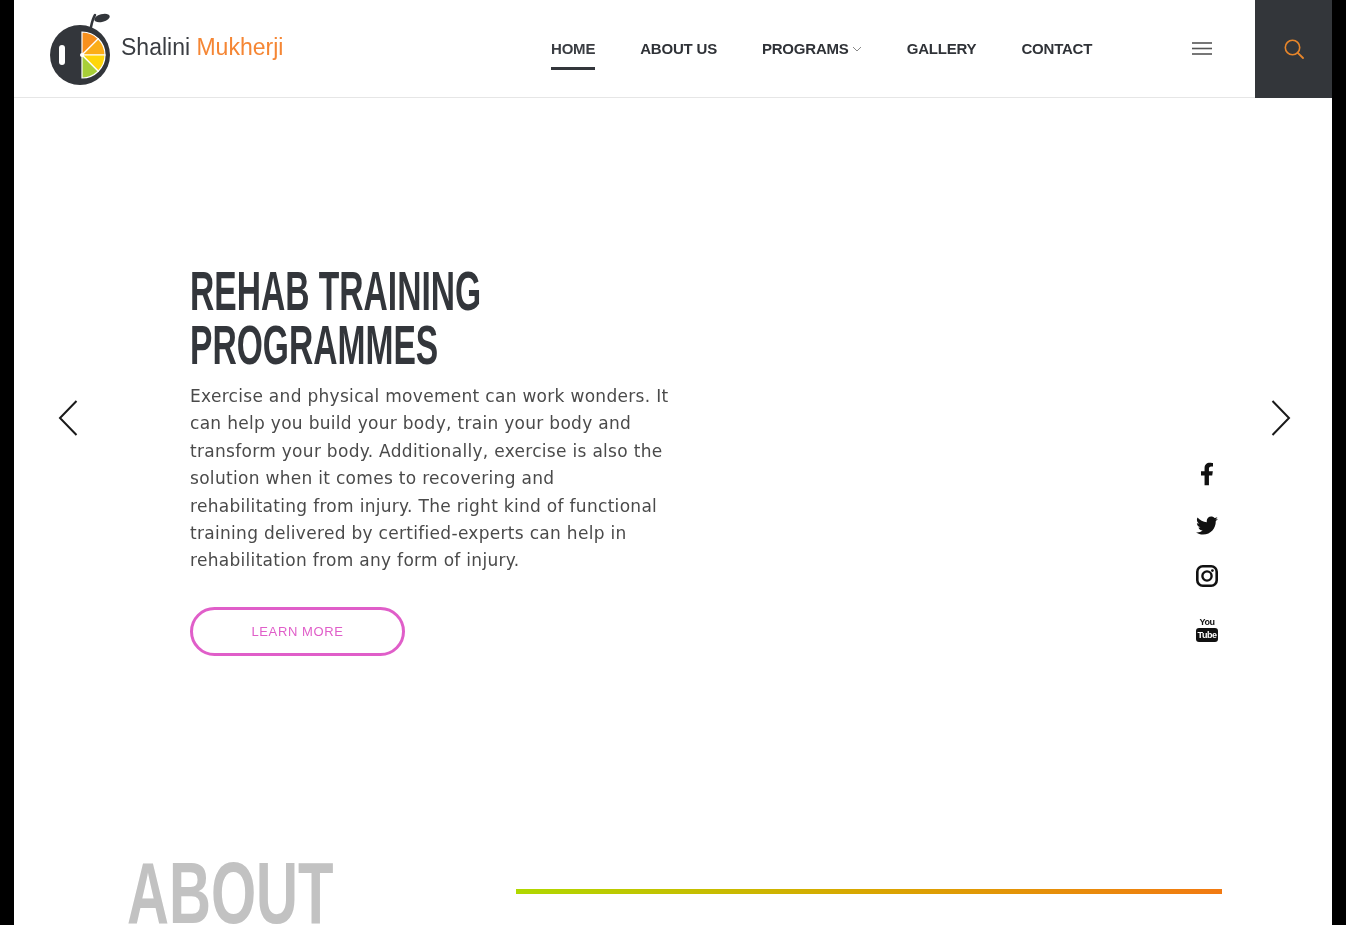 This screenshot has height=925, width=1346. I want to click on nav-link: GALLERY, so click(941, 48).